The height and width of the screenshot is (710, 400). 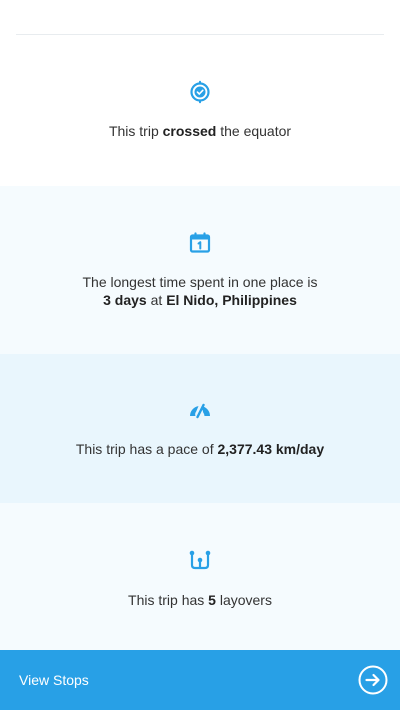 I want to click on pace-text: This trip has a pace of 2,377.43 km/day, so click(x=200, y=449).